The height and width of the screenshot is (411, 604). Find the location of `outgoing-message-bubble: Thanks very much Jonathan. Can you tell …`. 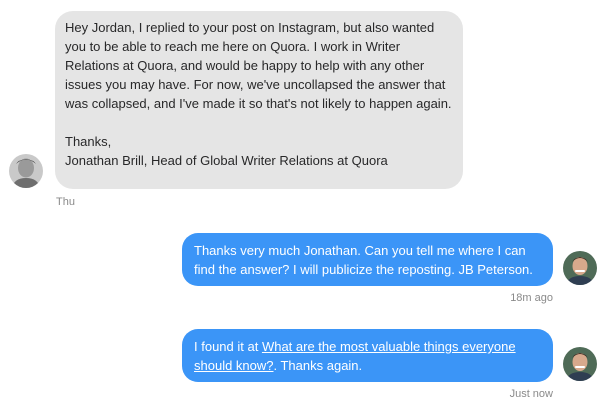

outgoing-message-bubble: Thanks very much Jonathan. Can you tell … is located at coordinates (367, 259).